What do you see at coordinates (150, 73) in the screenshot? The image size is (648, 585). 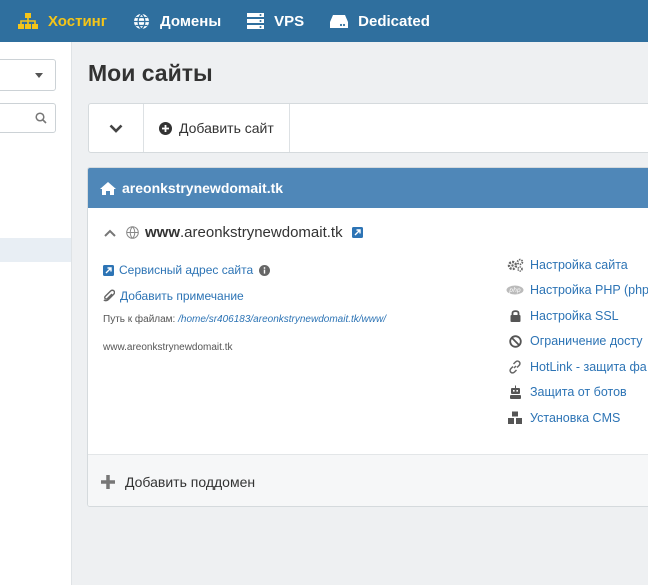 I see `page-title: Мои сайты` at bounding box center [150, 73].